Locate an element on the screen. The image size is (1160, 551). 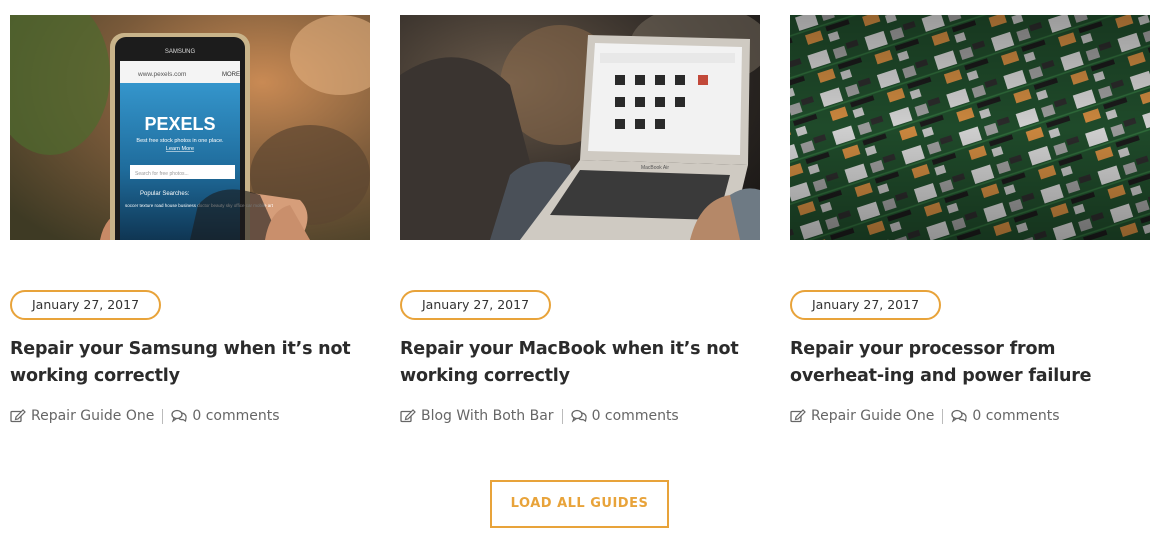
load-all-guides-button: LOAD ALL GUIDES is located at coordinates (579, 504).